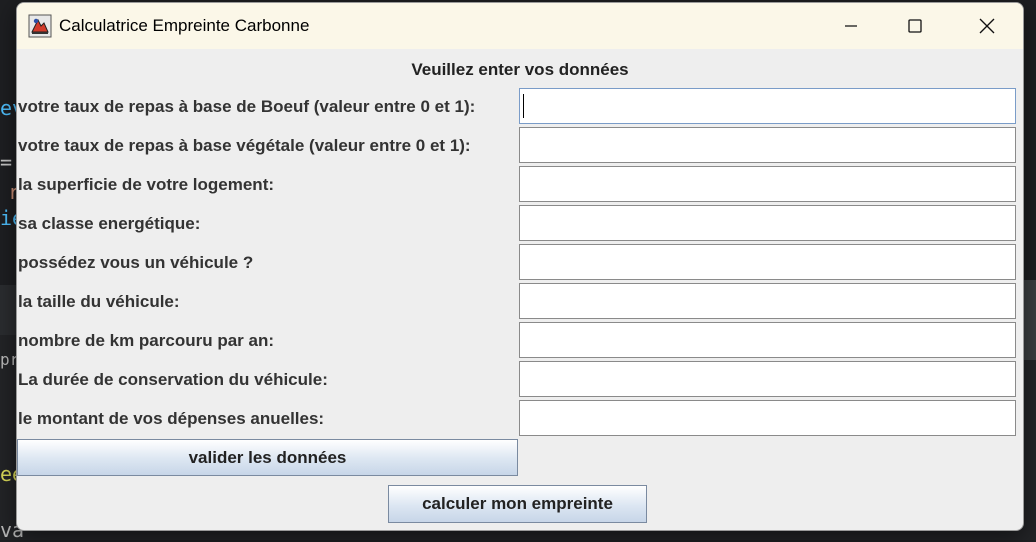  I want to click on java-app-icon, so click(40, 26).